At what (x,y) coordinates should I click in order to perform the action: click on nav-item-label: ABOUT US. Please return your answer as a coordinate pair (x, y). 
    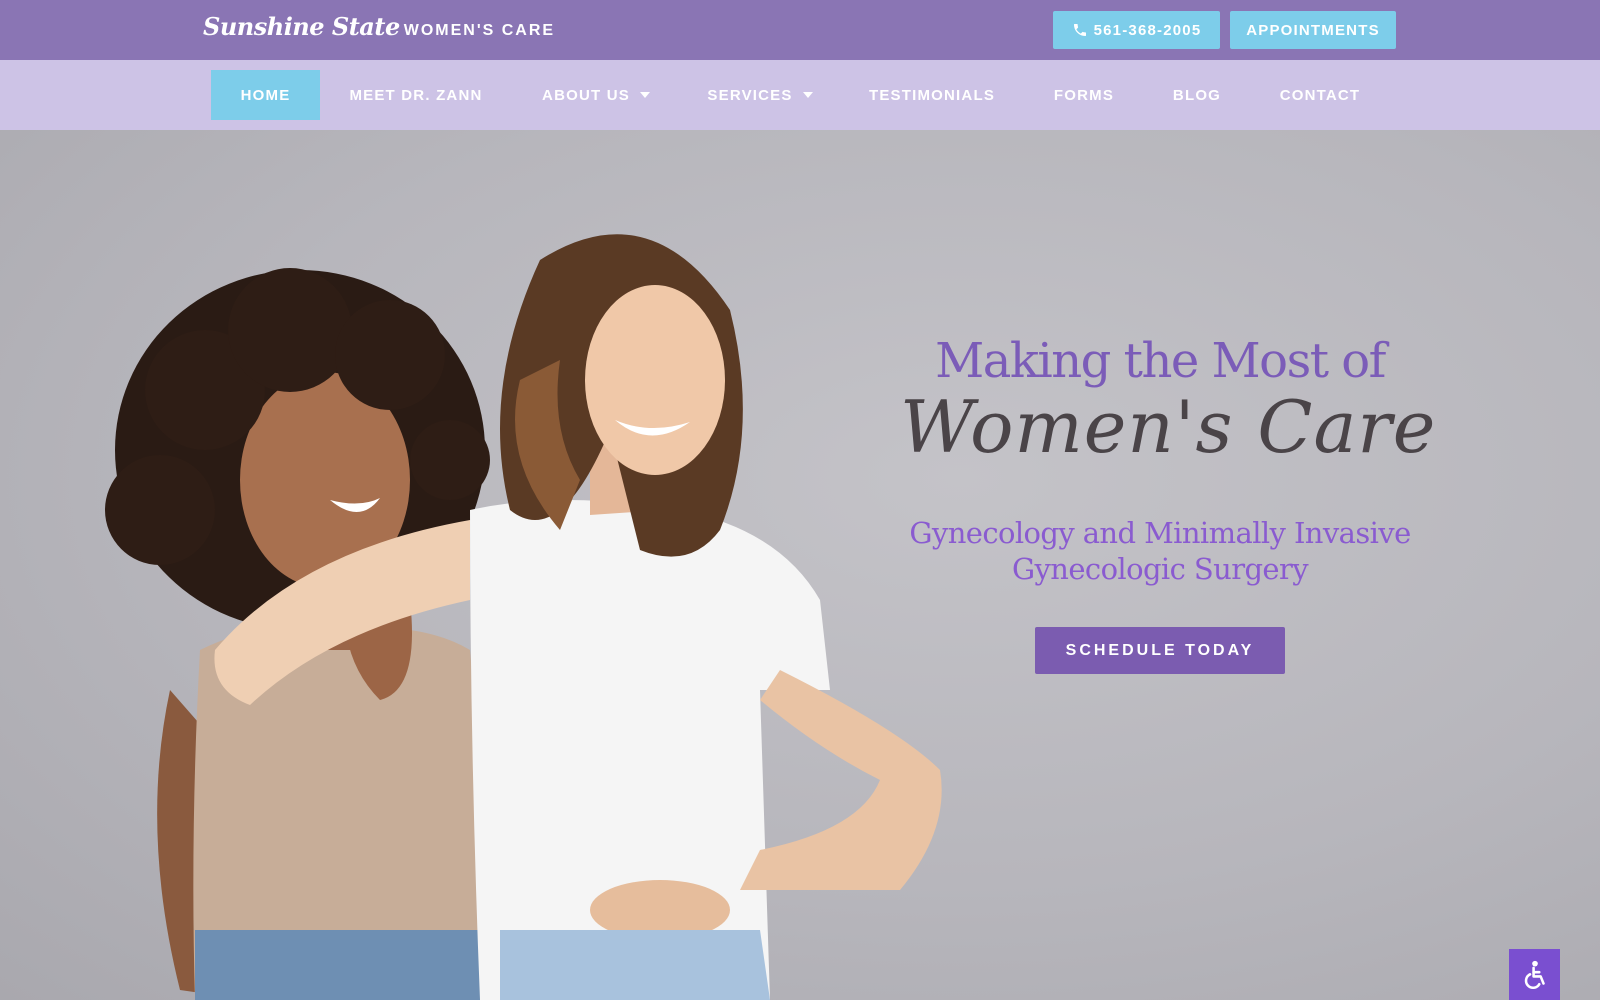
    Looking at the image, I should click on (586, 95).